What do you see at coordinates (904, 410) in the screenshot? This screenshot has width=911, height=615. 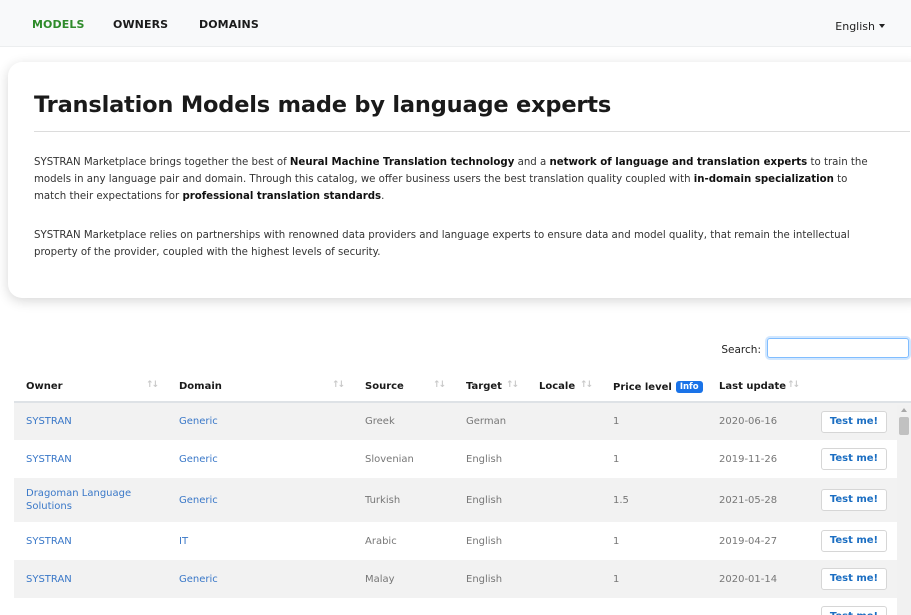 I see `scroll-up-icon` at bounding box center [904, 410].